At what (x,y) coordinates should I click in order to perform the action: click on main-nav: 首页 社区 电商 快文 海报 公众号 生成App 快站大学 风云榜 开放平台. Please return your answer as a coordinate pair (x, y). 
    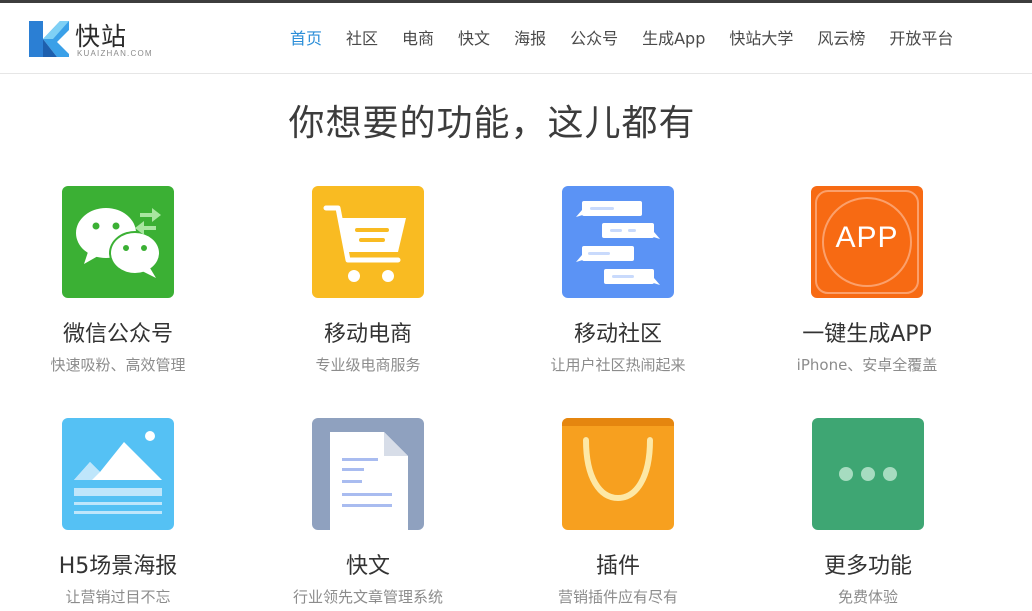
    Looking at the image, I should click on (623, 39).